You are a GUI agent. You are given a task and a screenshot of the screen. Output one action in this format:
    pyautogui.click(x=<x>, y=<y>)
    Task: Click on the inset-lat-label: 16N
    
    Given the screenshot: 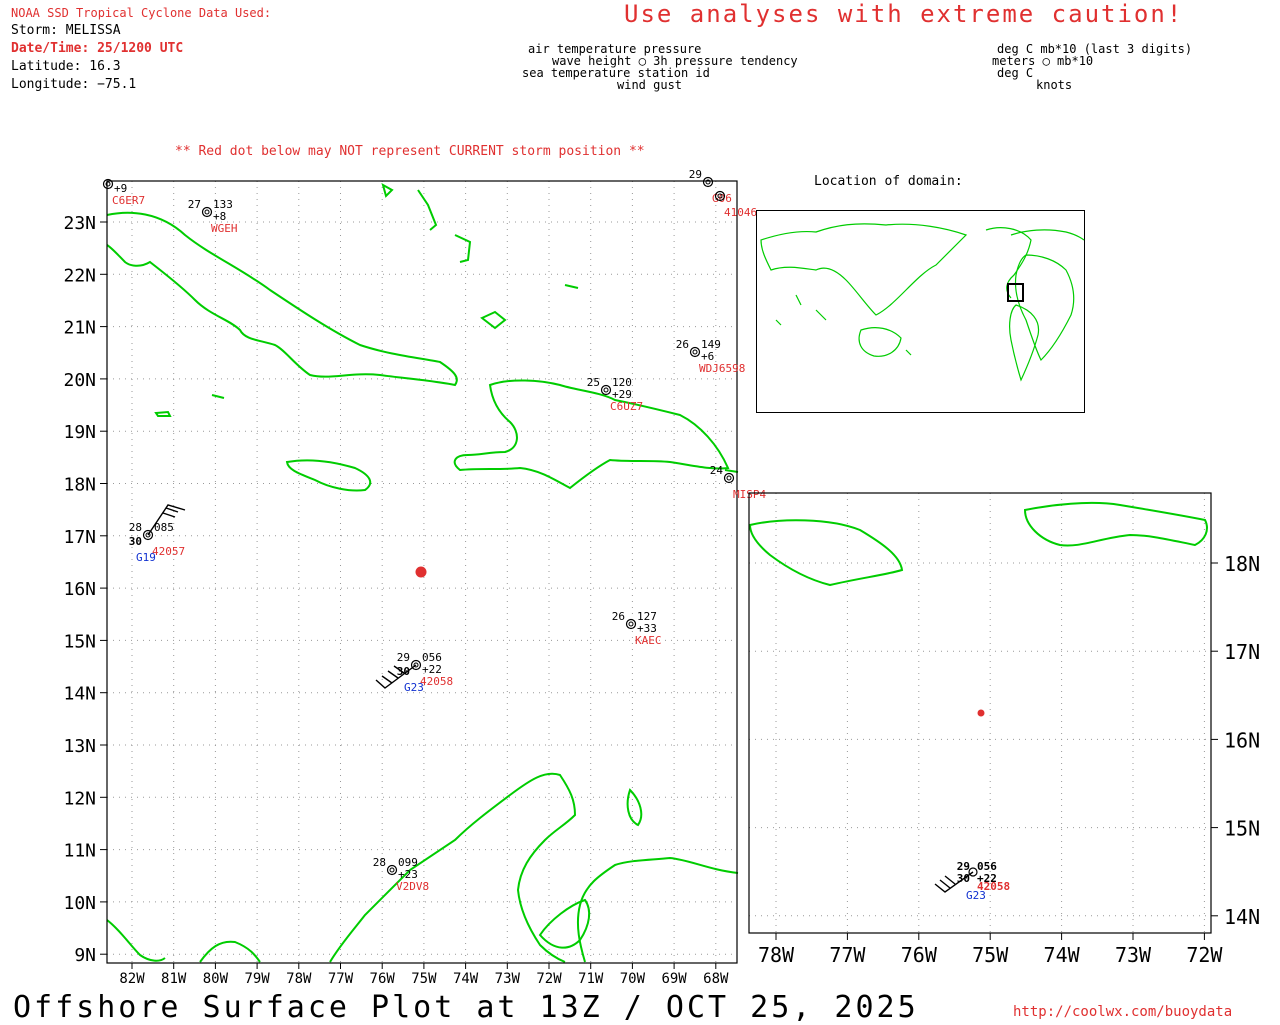 What is the action you would take?
    pyautogui.click(x=1242, y=740)
    